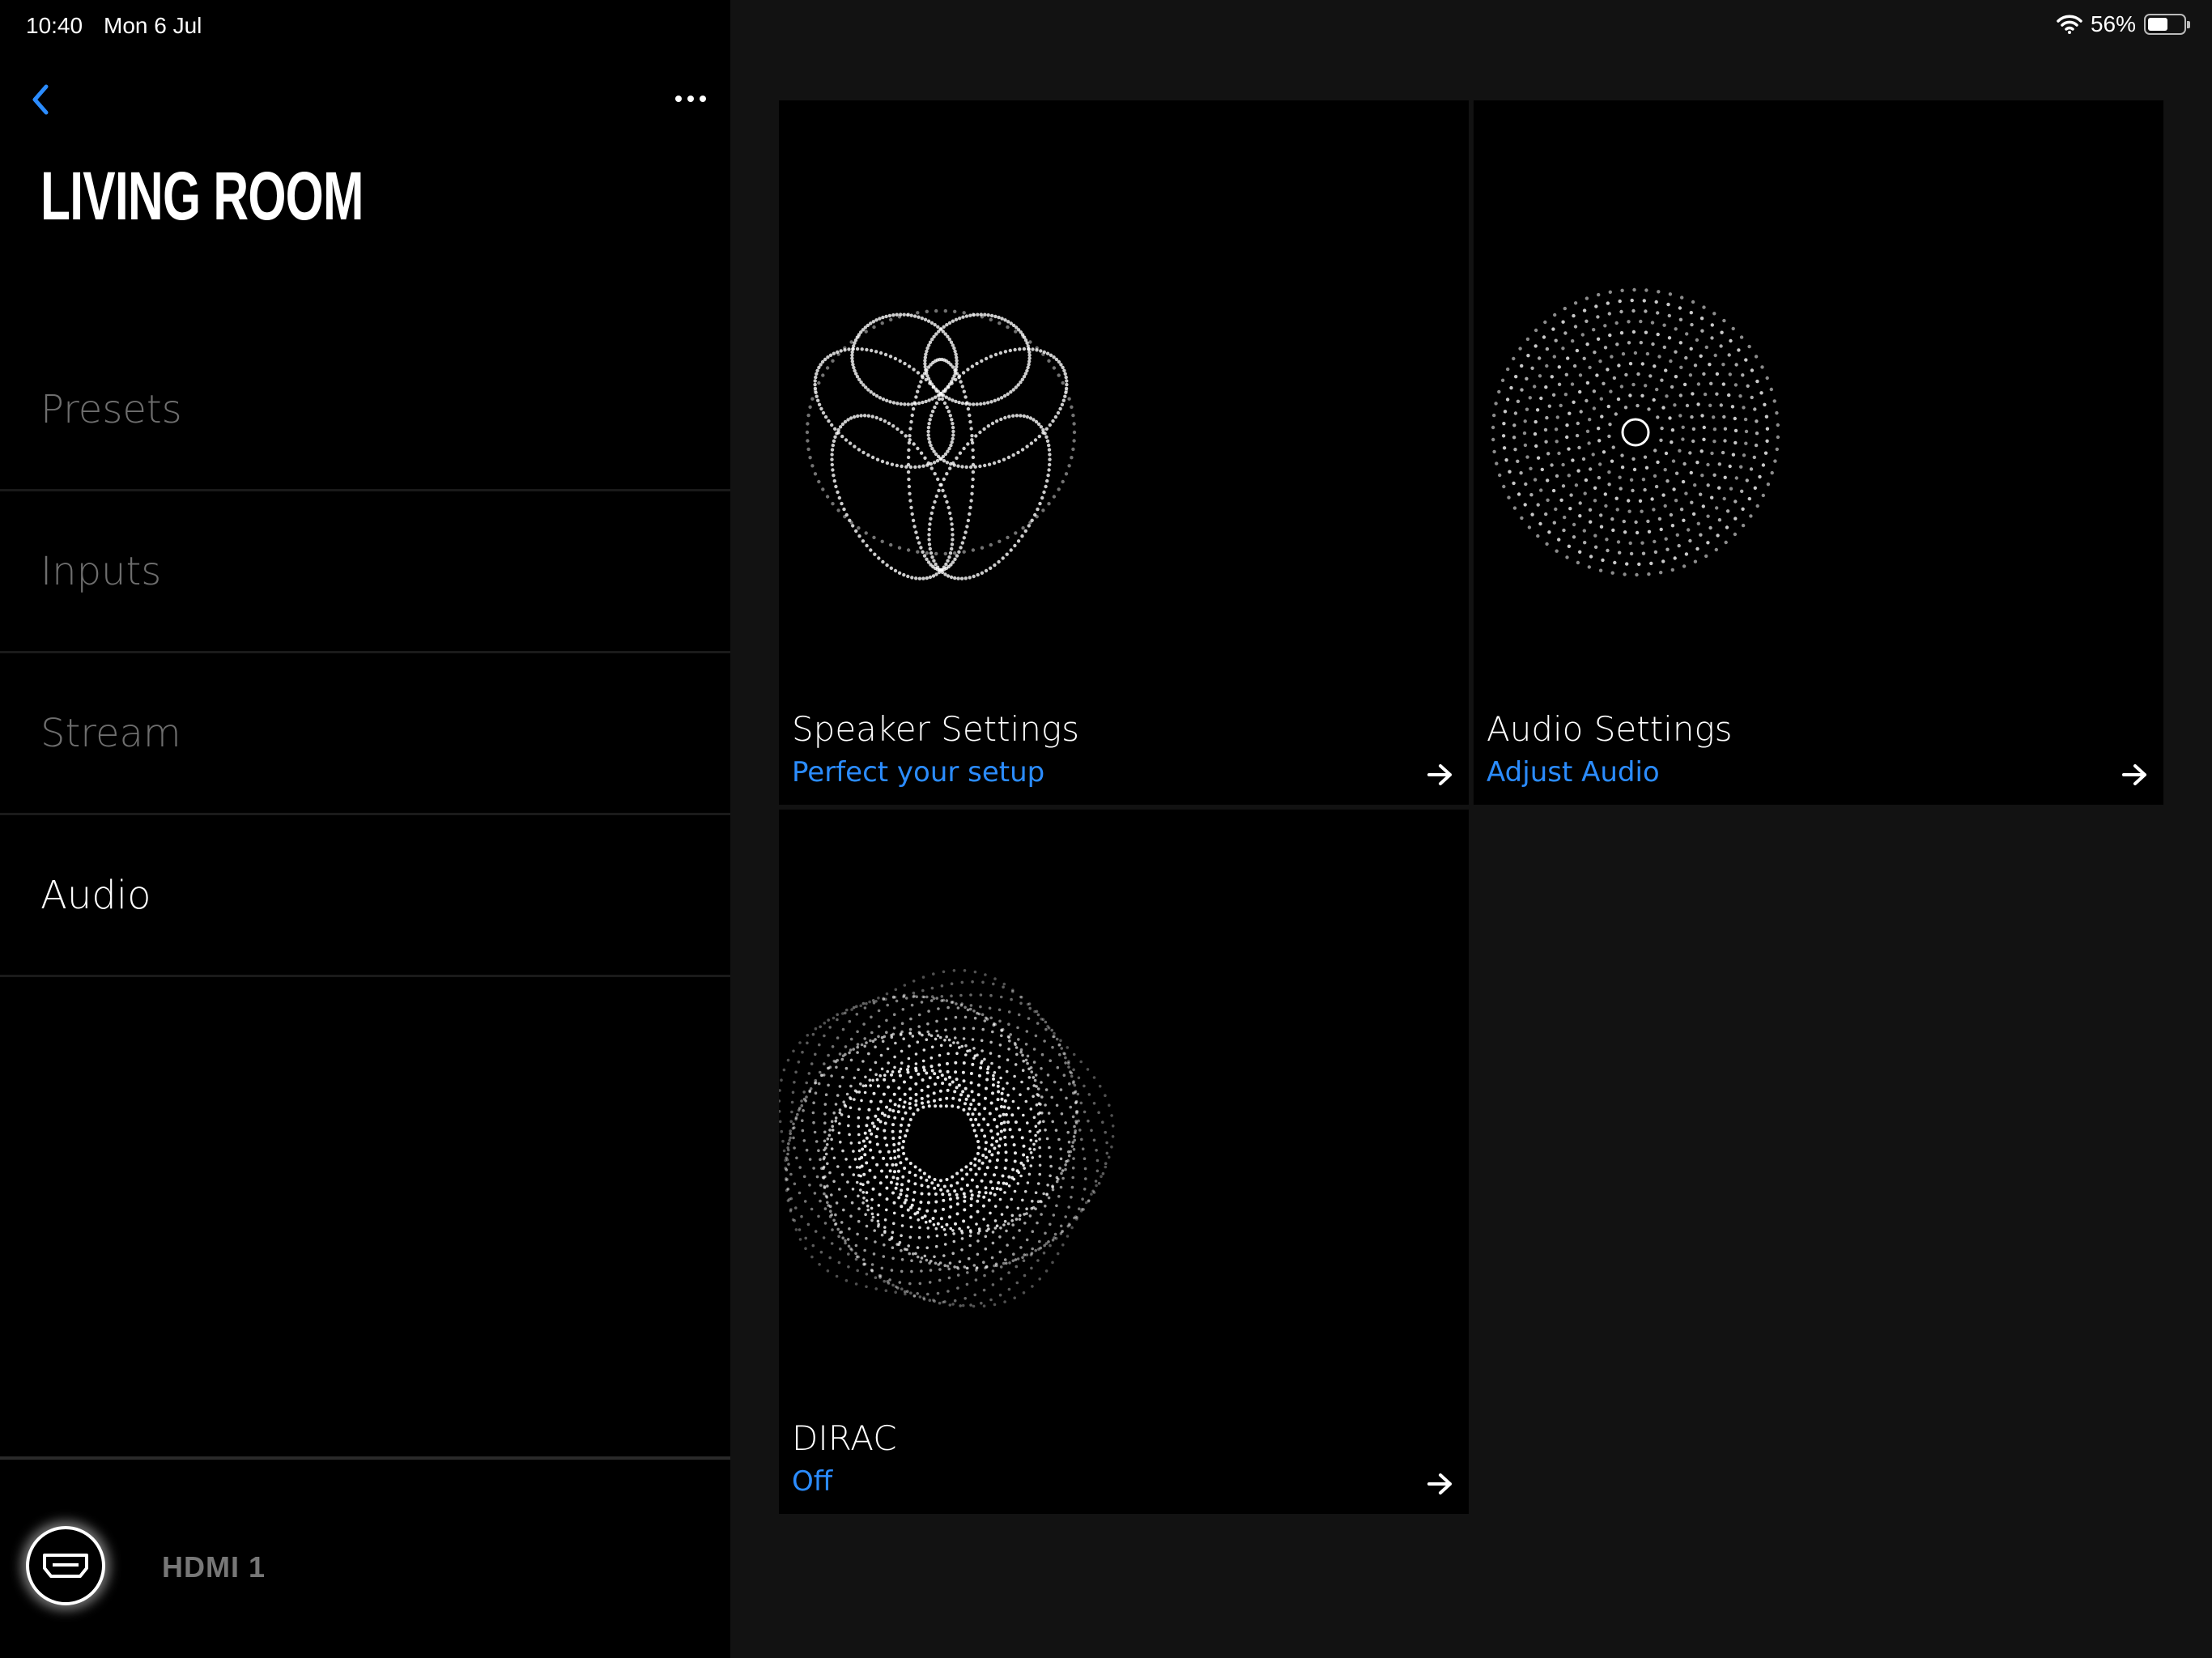  Describe the element at coordinates (365, 1557) in the screenshot. I see `now-playing-bar: HDMI 1` at that location.